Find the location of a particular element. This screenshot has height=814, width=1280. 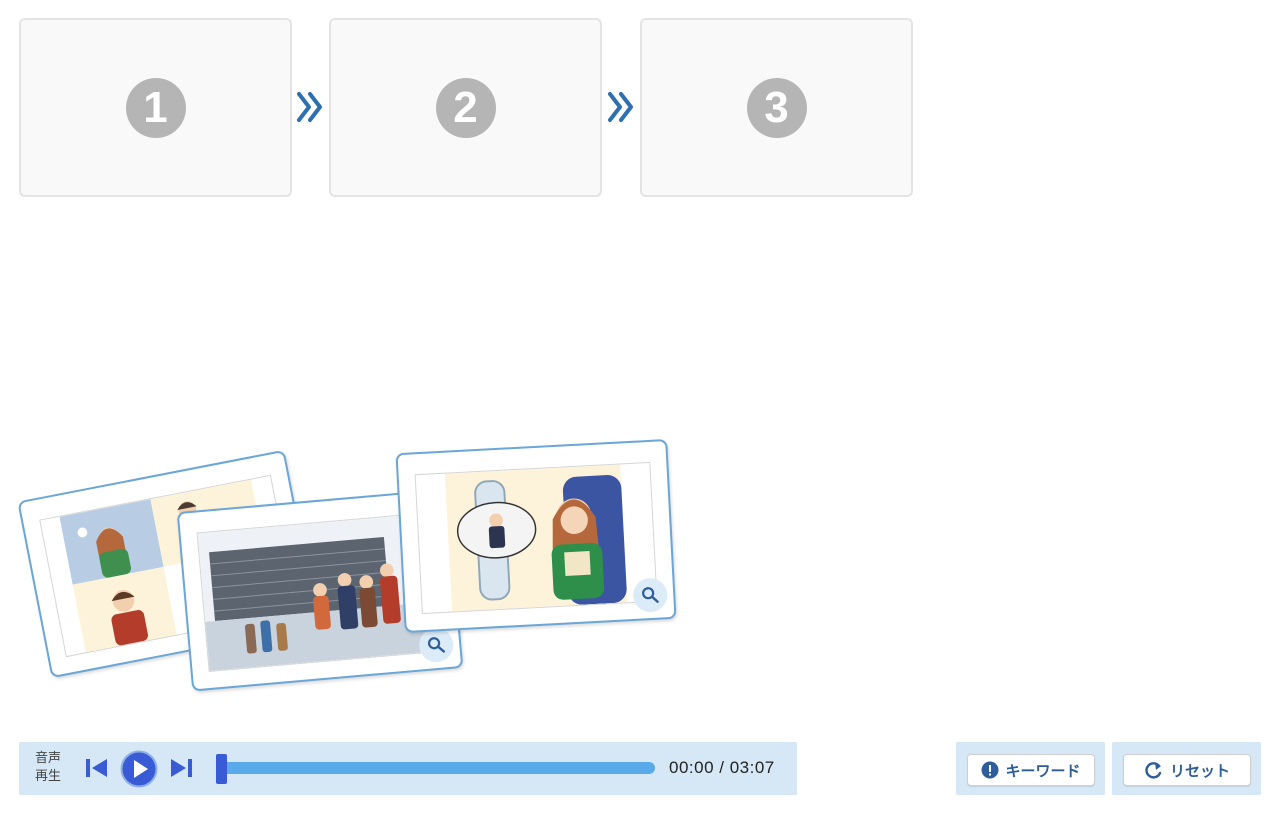

slot-number-3: 3 is located at coordinates (776, 107).